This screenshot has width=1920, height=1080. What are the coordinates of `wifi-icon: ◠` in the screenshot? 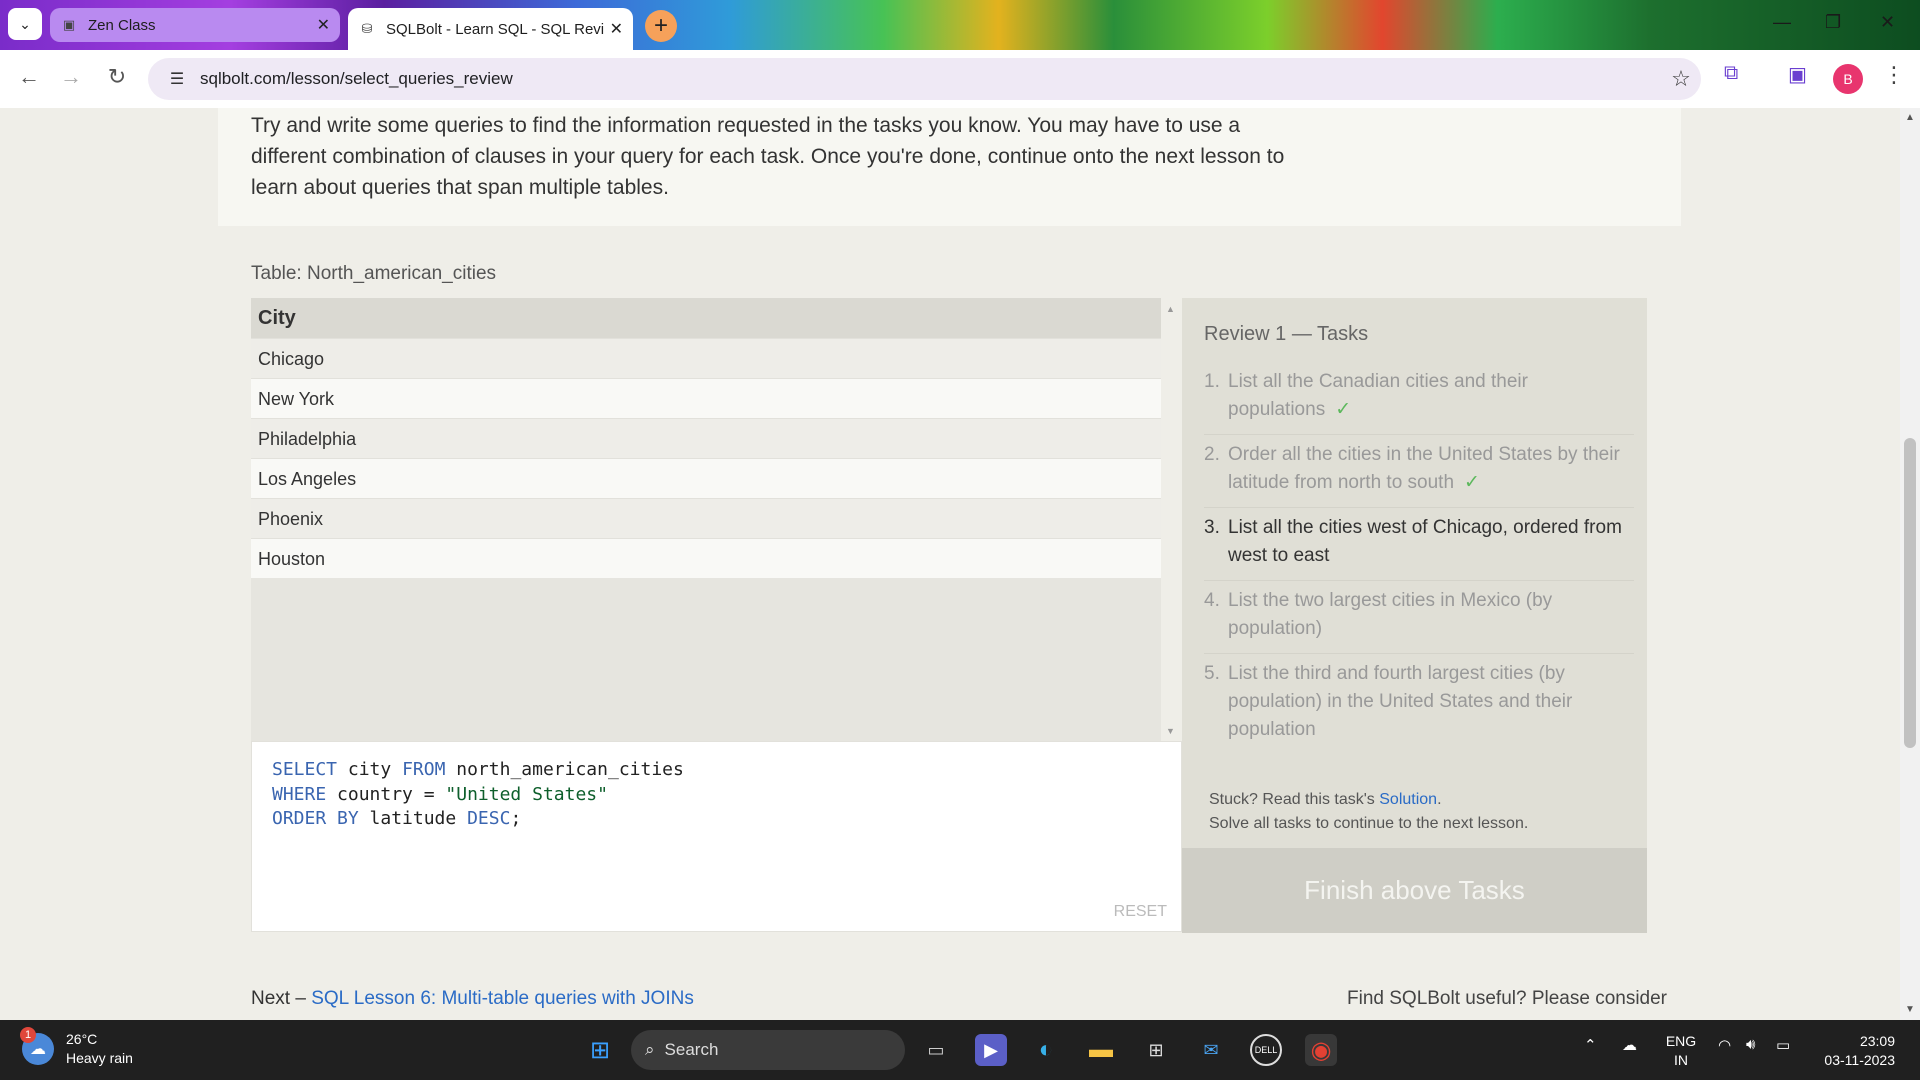 It's located at (1724, 1045).